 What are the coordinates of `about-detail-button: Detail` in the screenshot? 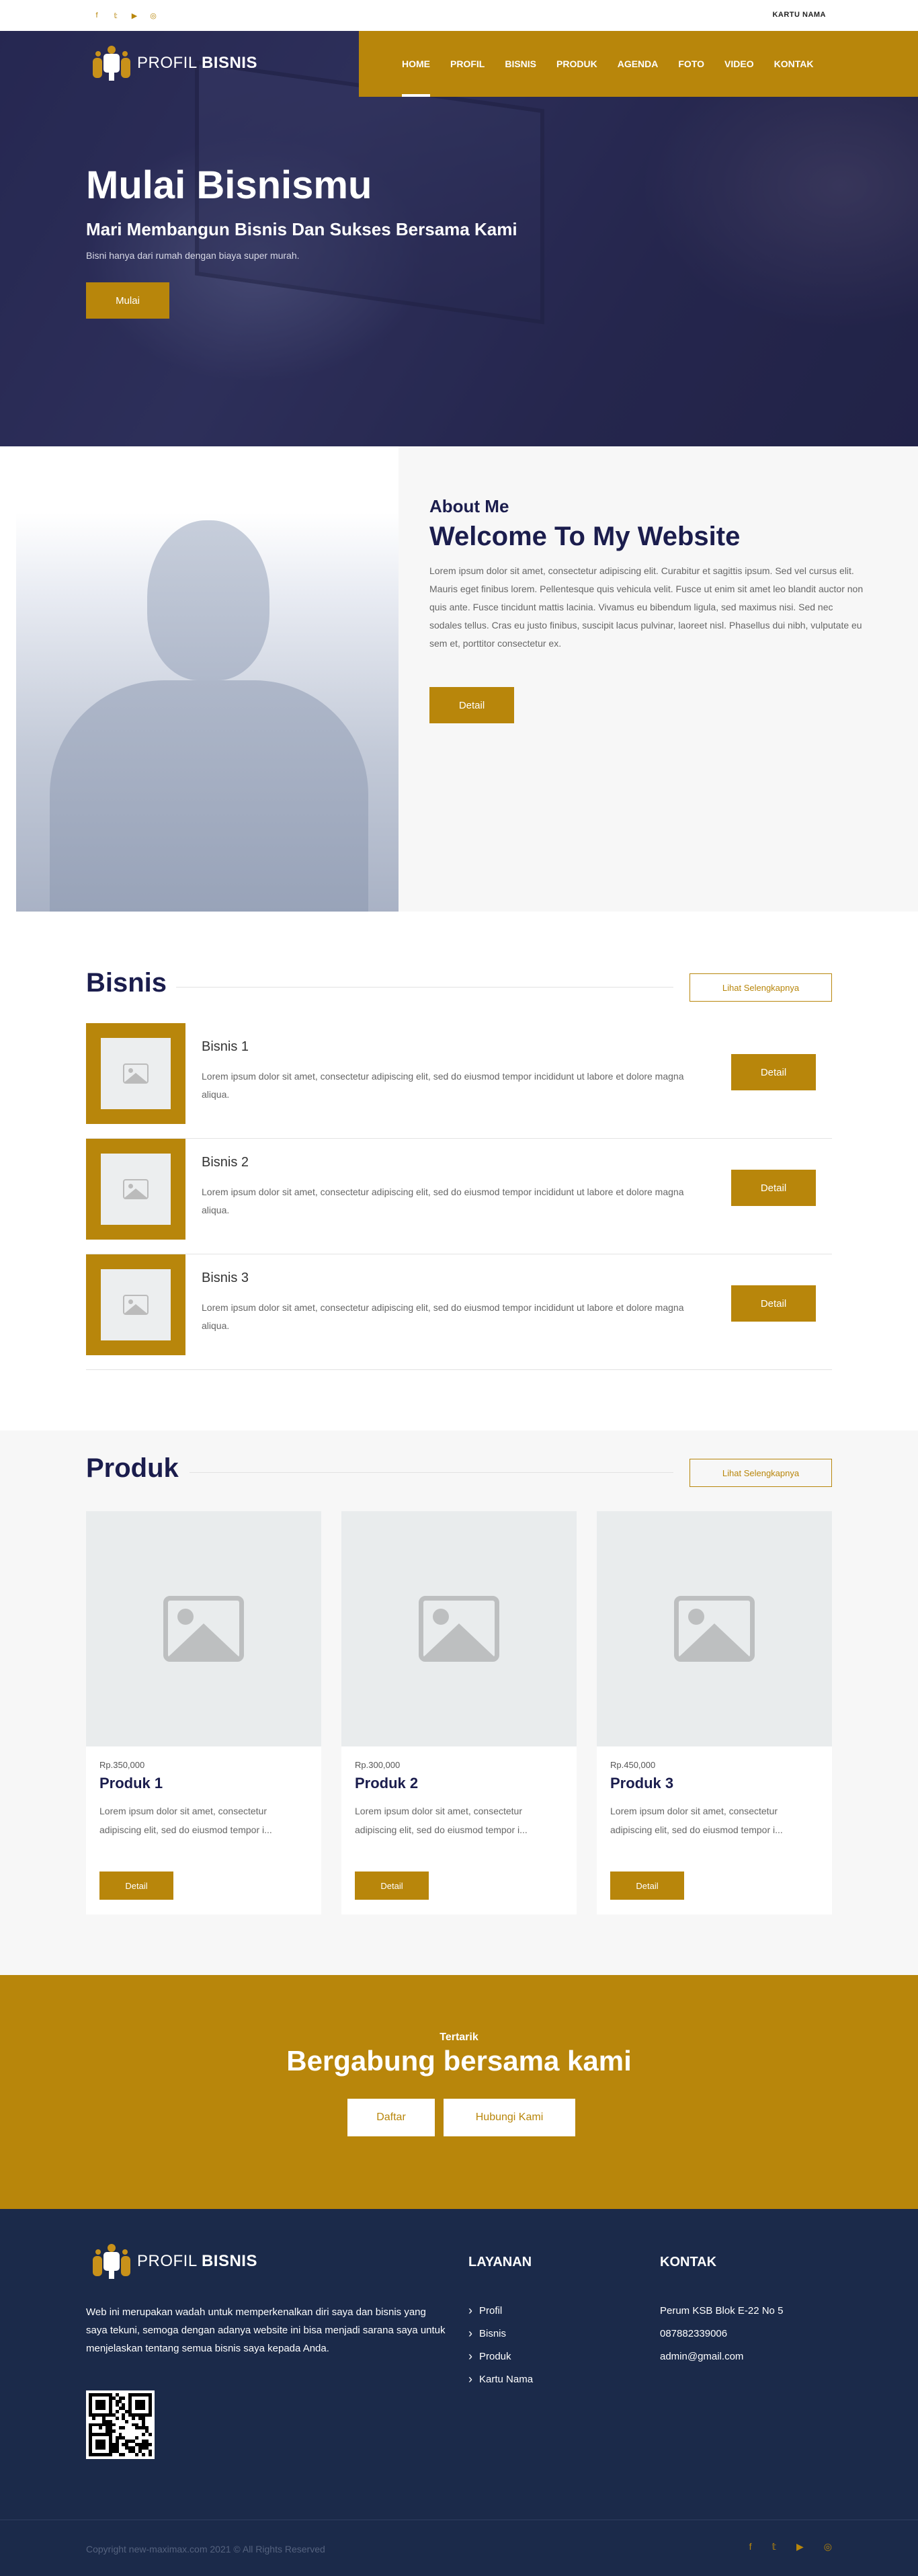 It's located at (471, 705).